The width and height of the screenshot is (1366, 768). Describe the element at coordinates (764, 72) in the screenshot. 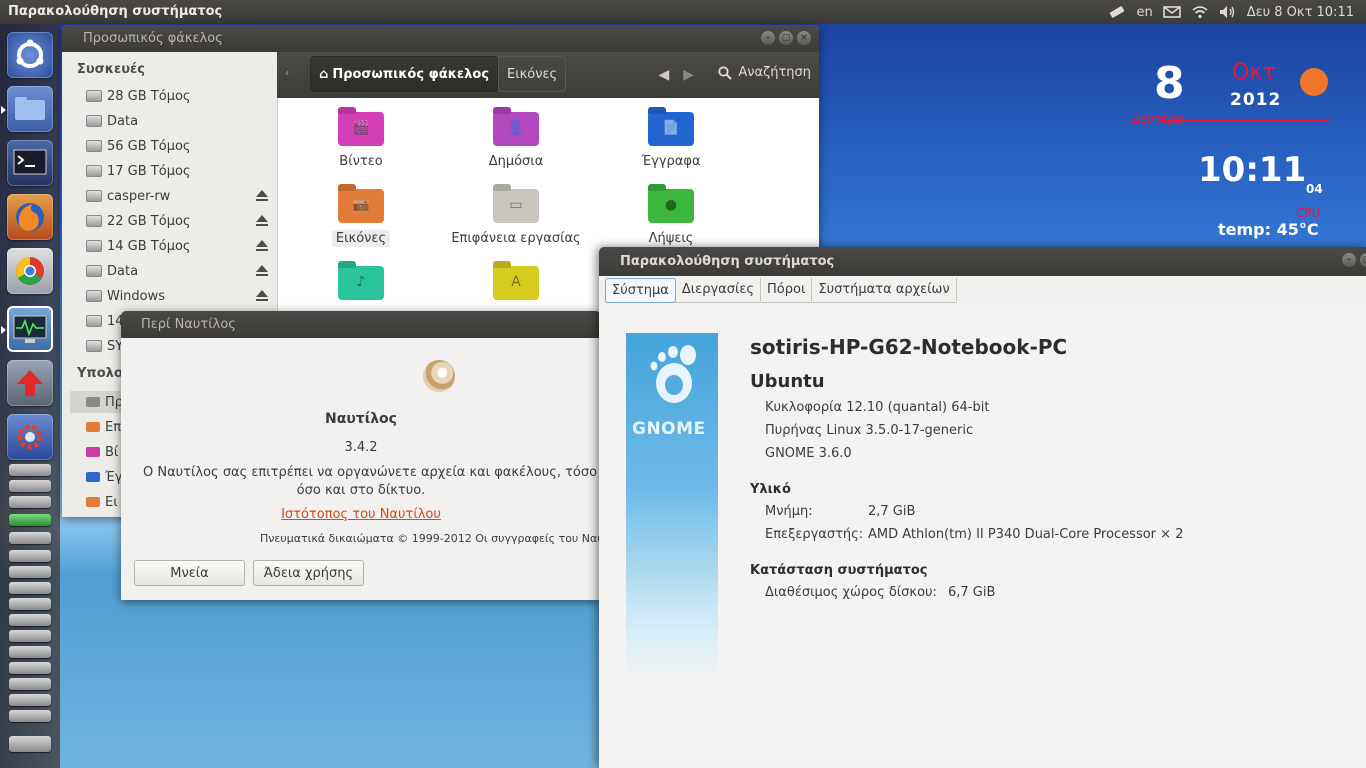

I see `search-button: Αναζήτηση` at that location.